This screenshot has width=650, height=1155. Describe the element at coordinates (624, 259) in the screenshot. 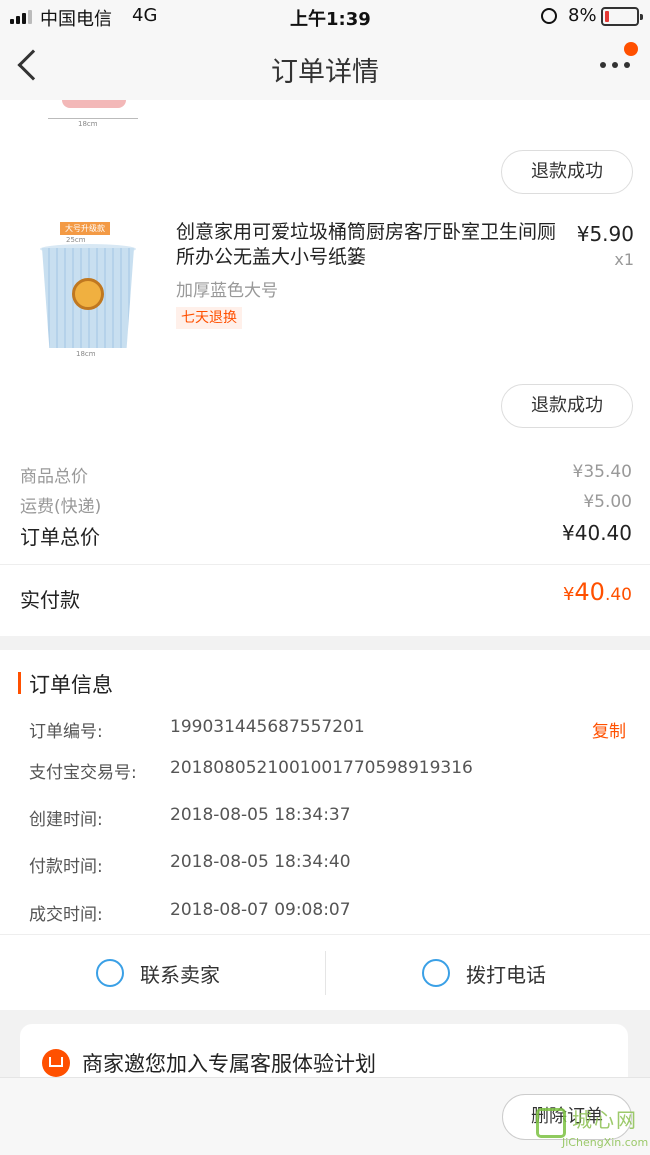

I see `product-quantity: x1` at that location.